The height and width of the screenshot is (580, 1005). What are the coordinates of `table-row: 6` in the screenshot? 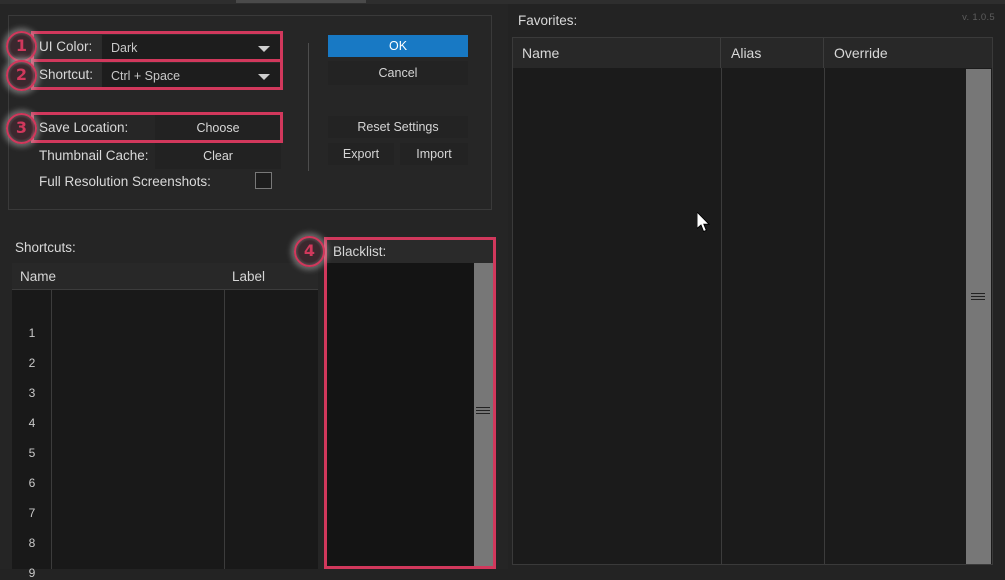 It's located at (32, 483).